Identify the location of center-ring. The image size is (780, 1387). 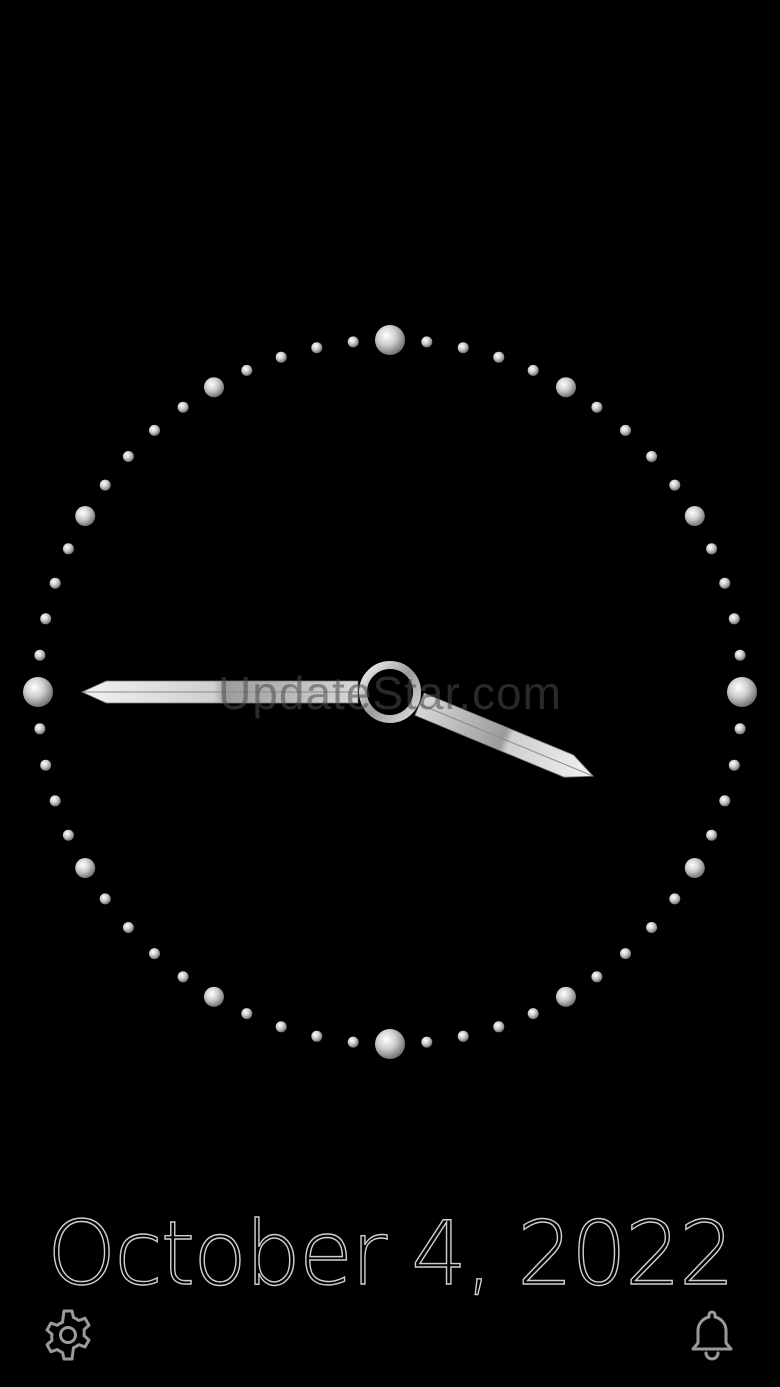
(390, 692).